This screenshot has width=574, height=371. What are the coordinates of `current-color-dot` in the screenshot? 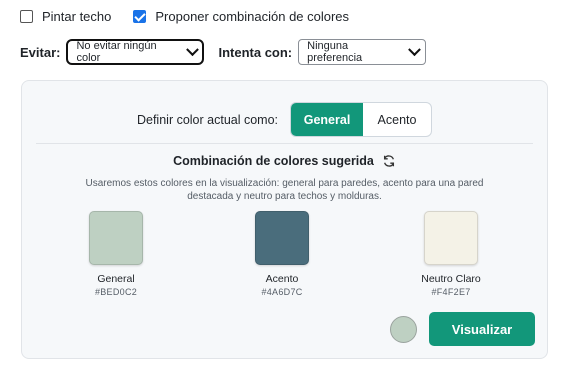 It's located at (403, 329).